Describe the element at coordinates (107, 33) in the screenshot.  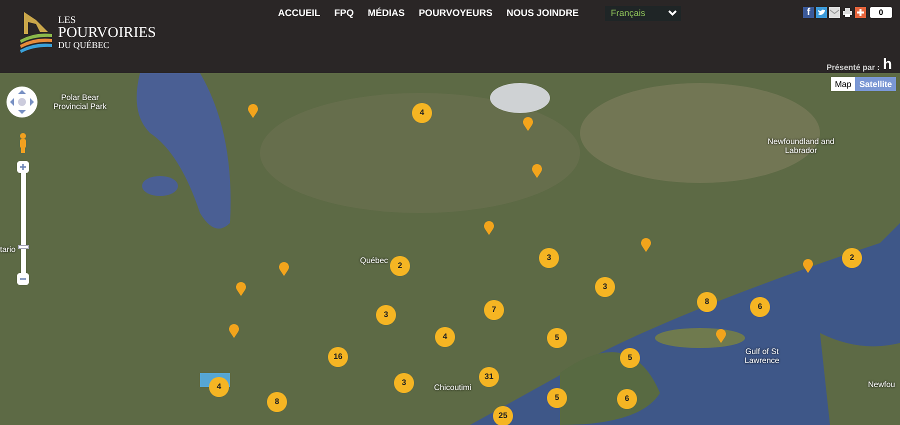
I see `logo-text: POURVOIRIES` at that location.